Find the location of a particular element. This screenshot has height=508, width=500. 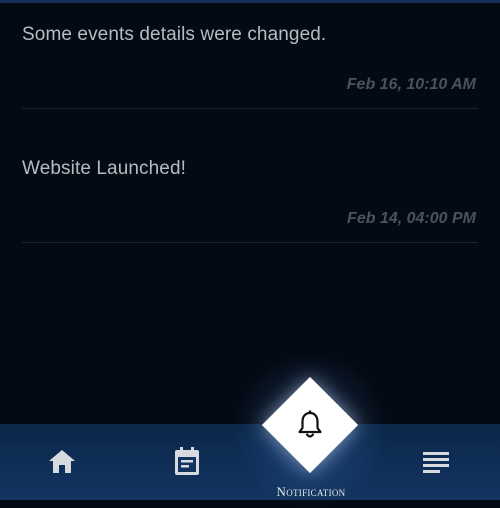

home-icon is located at coordinates (62, 461).